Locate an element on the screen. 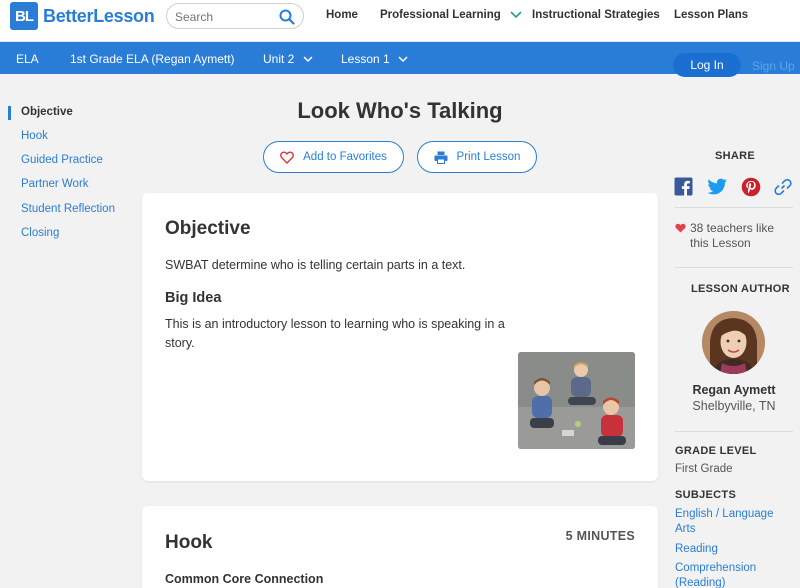 The width and height of the screenshot is (800, 588). search-box is located at coordinates (235, 16).